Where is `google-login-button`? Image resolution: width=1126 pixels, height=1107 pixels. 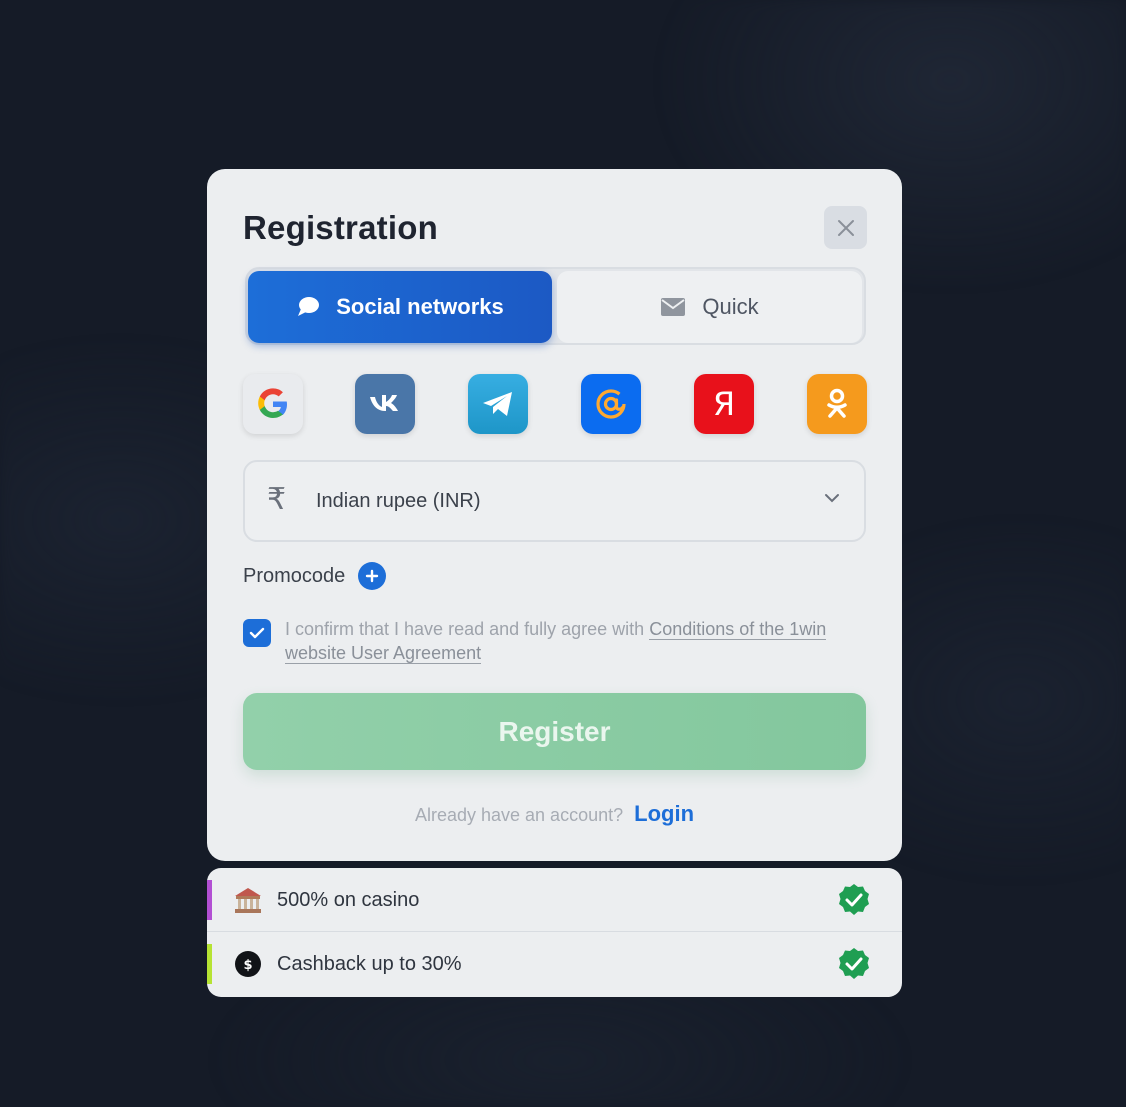
google-login-button is located at coordinates (273, 404).